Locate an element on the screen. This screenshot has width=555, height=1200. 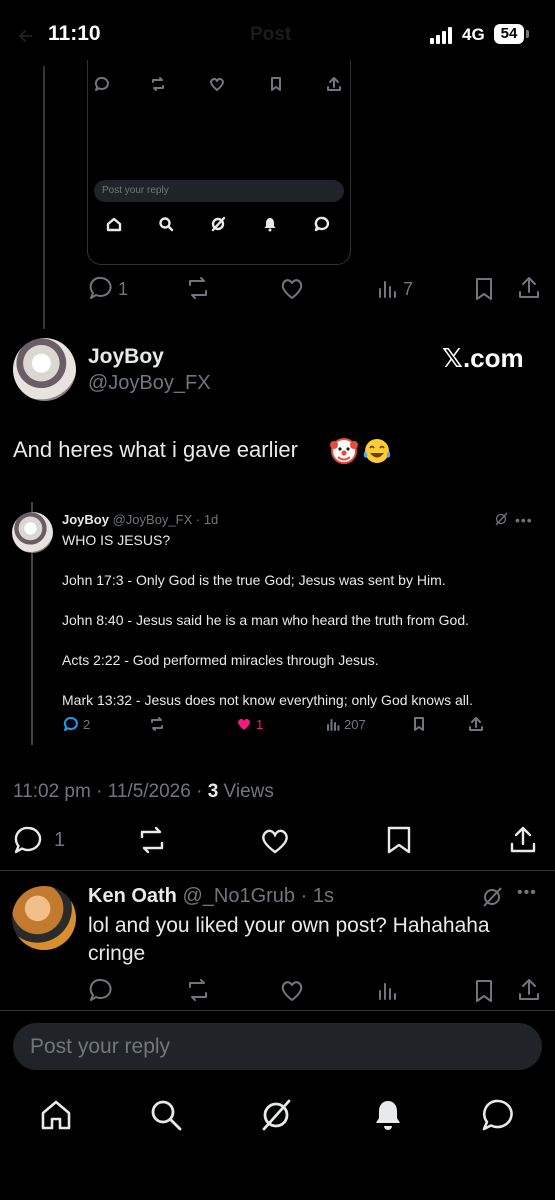
reply-like-button is located at coordinates (292, 991).